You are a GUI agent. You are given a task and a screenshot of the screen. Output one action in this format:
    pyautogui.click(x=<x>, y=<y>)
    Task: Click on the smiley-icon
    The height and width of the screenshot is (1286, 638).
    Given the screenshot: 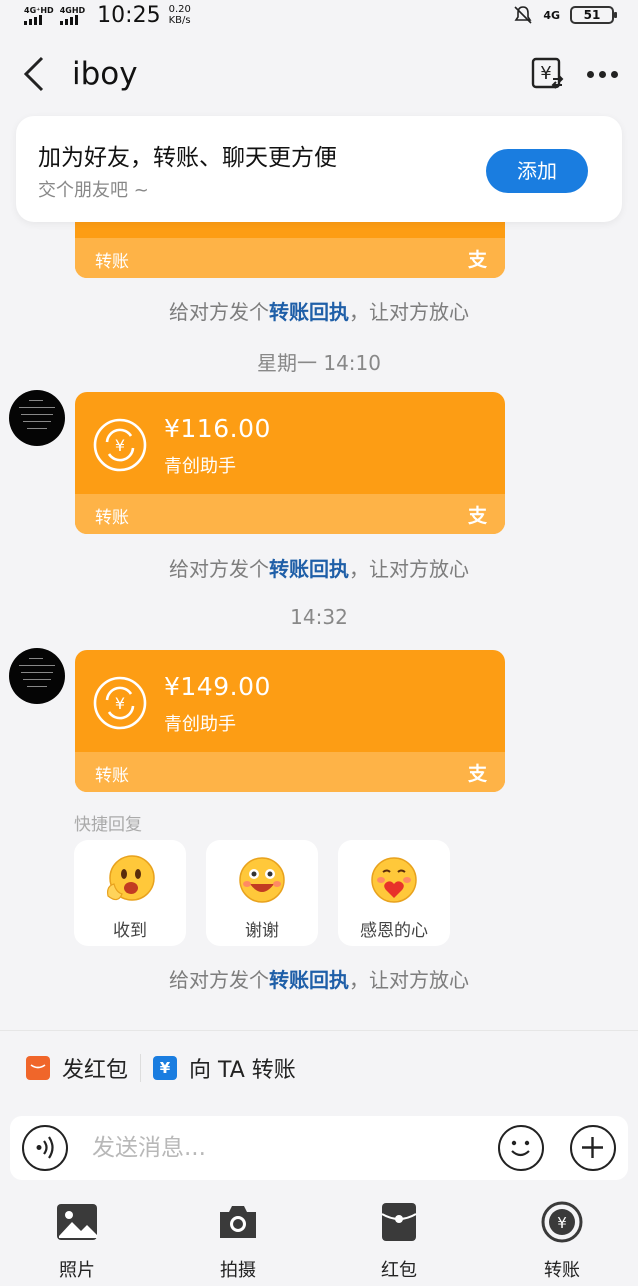 What is the action you would take?
    pyautogui.click(x=520, y=1148)
    